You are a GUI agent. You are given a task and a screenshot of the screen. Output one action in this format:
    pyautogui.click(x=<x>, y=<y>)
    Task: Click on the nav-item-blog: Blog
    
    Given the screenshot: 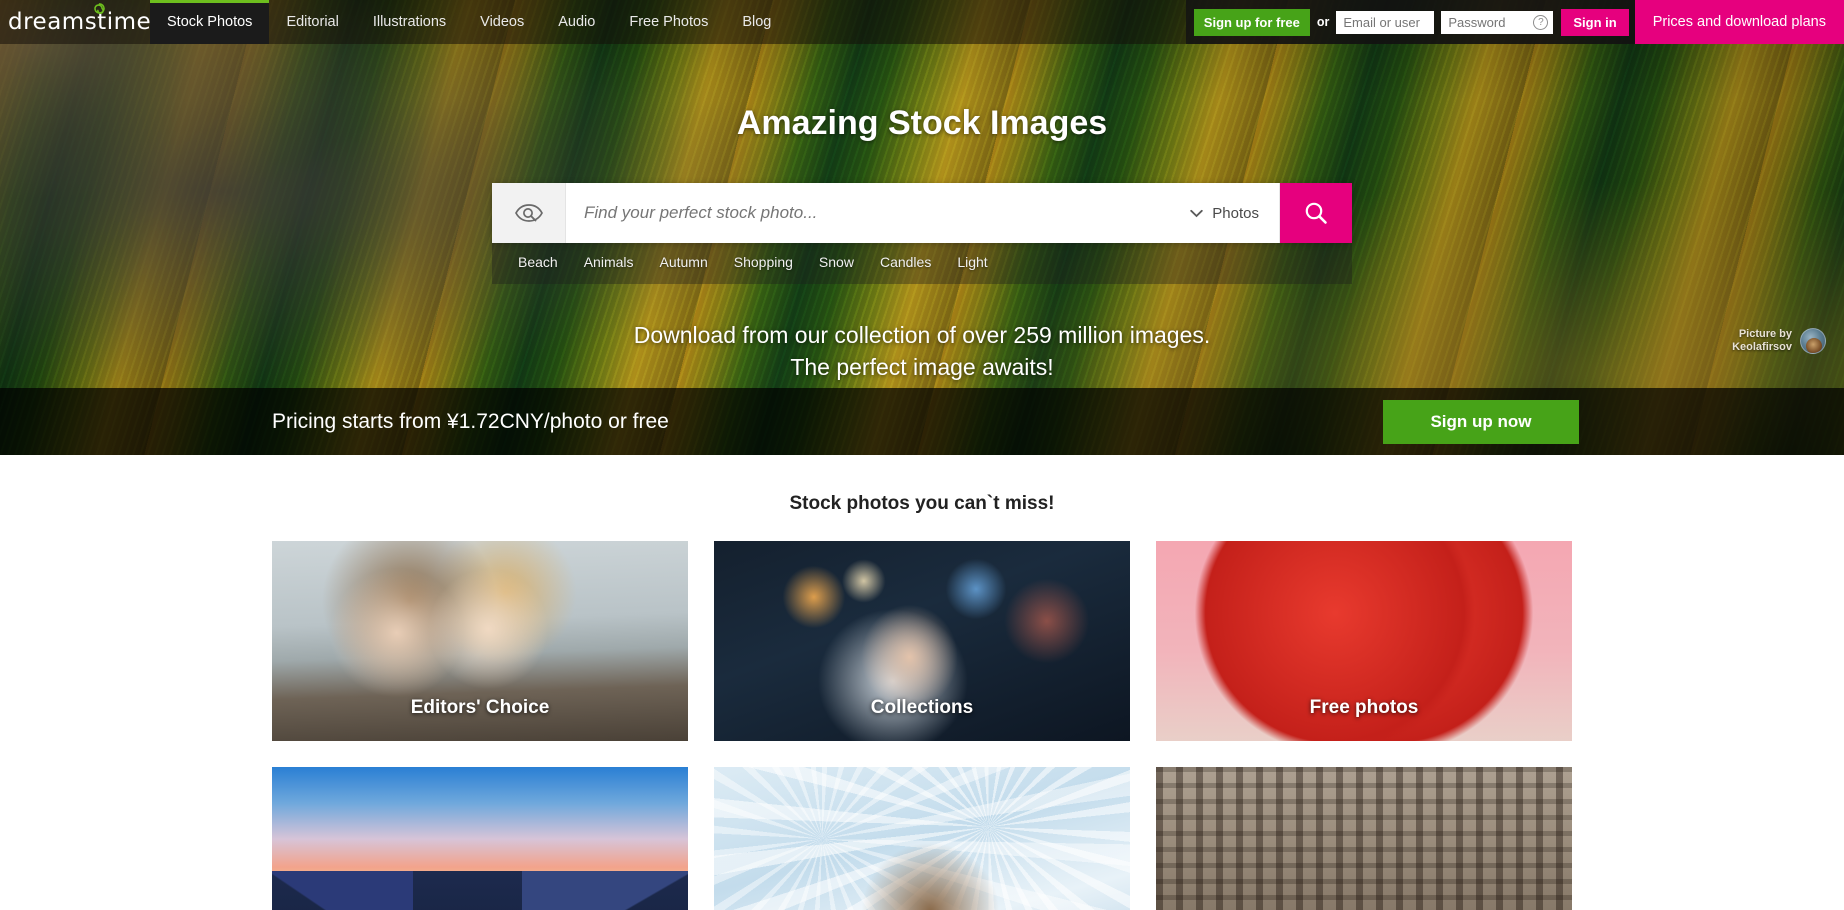 What is the action you would take?
    pyautogui.click(x=756, y=22)
    